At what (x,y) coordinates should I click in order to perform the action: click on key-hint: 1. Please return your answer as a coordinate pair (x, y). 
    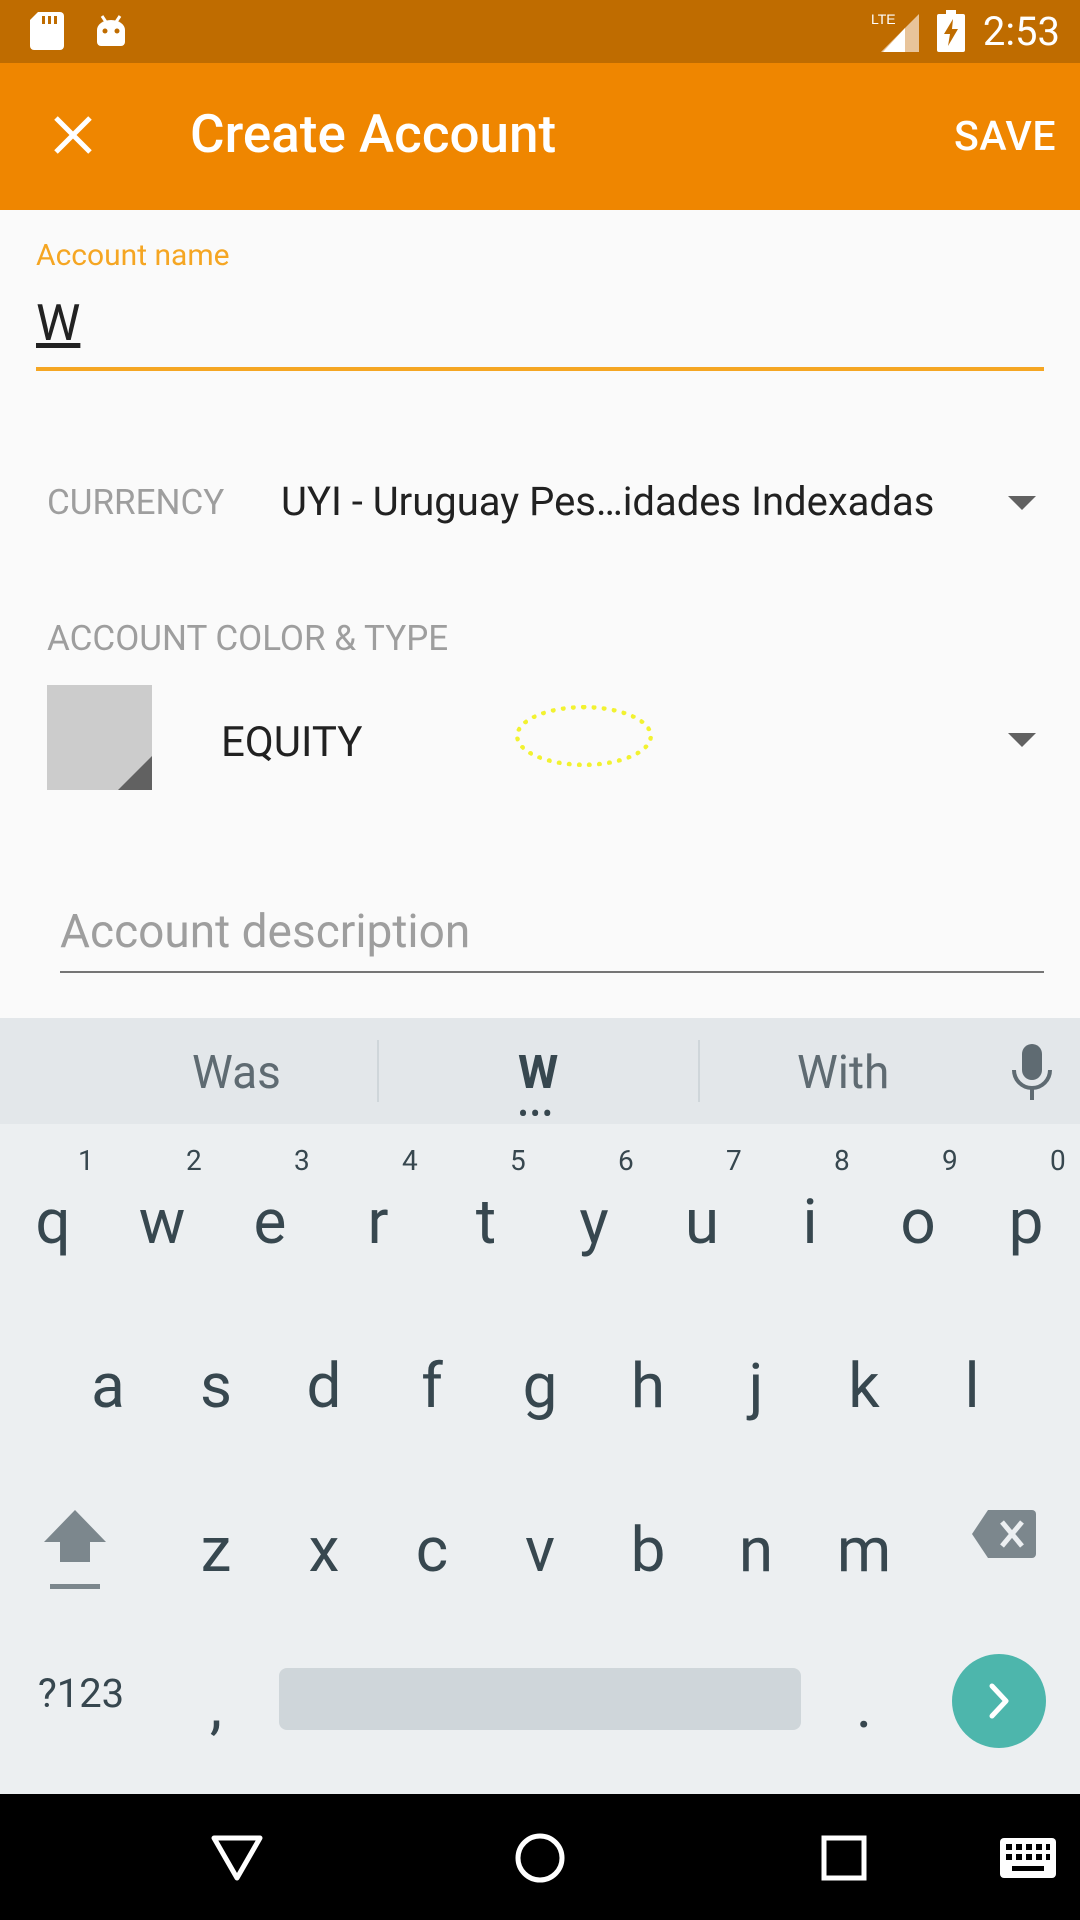
    Looking at the image, I should click on (86, 1160).